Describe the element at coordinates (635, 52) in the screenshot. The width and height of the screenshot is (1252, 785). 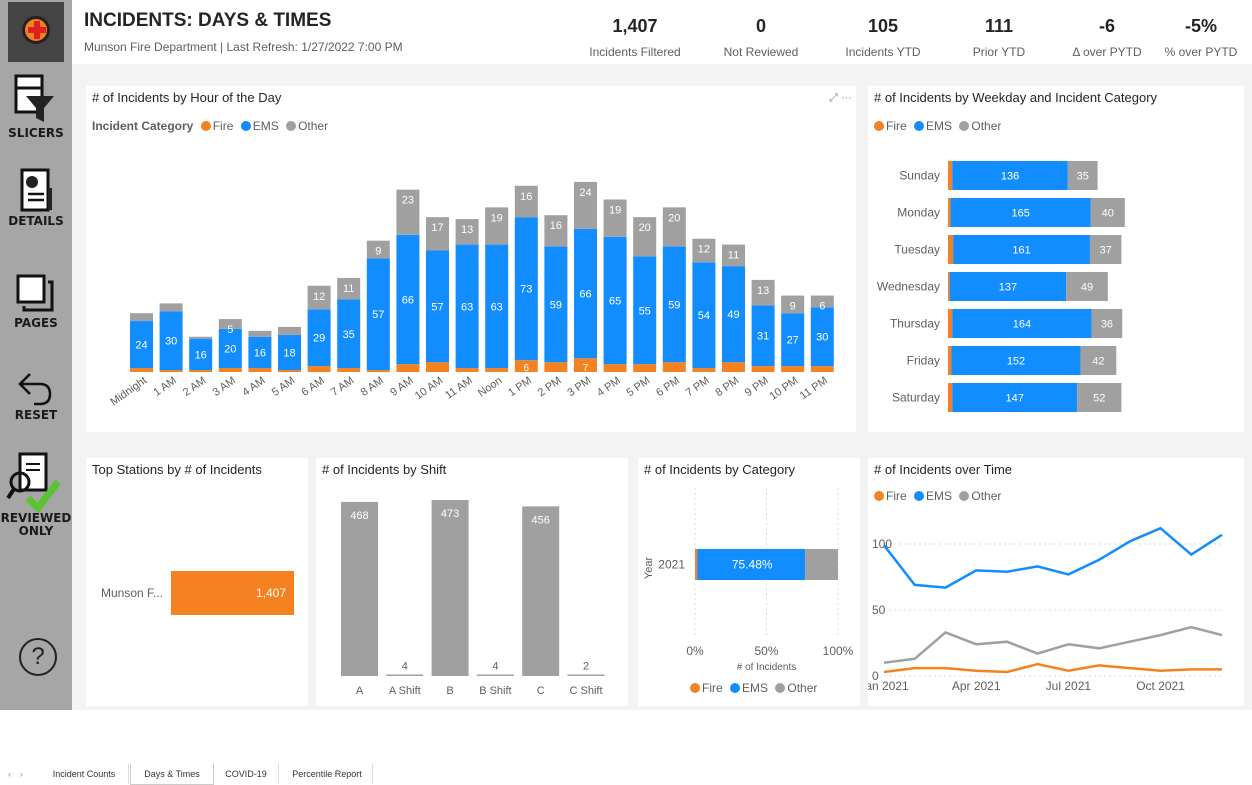
I see `kpi-label: Incidents Filtered` at that location.